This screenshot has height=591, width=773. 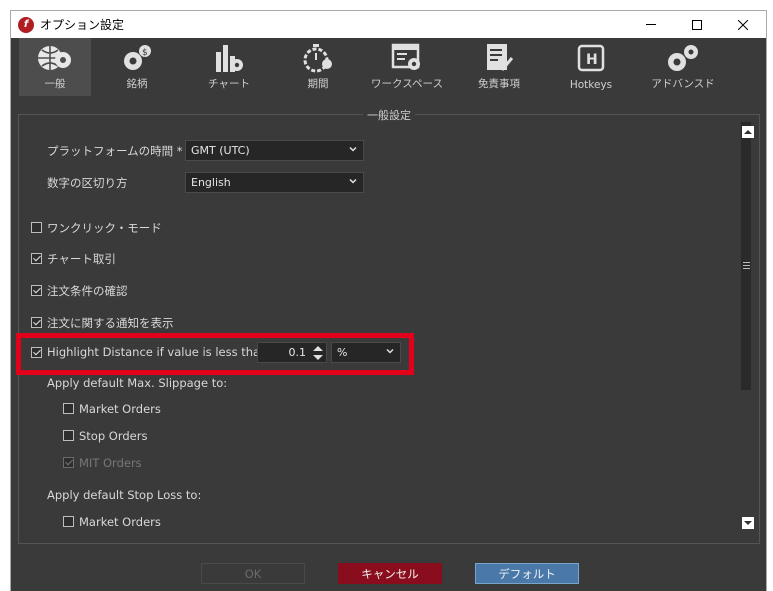 I want to click on tab-label: 免責事項, so click(x=499, y=84).